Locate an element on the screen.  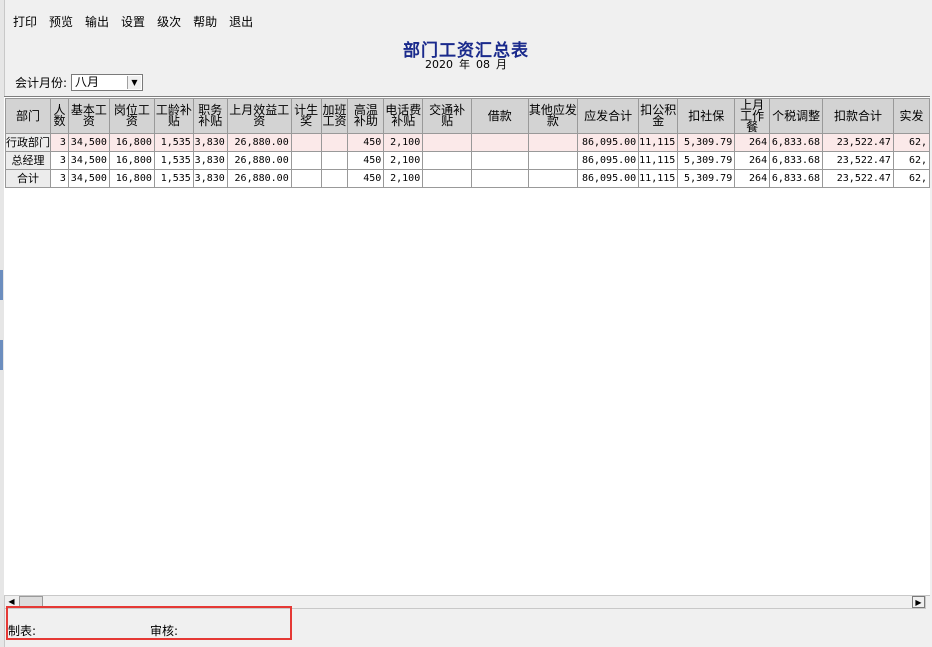
column-header: 上月工作餐 is located at coordinates (752, 116).